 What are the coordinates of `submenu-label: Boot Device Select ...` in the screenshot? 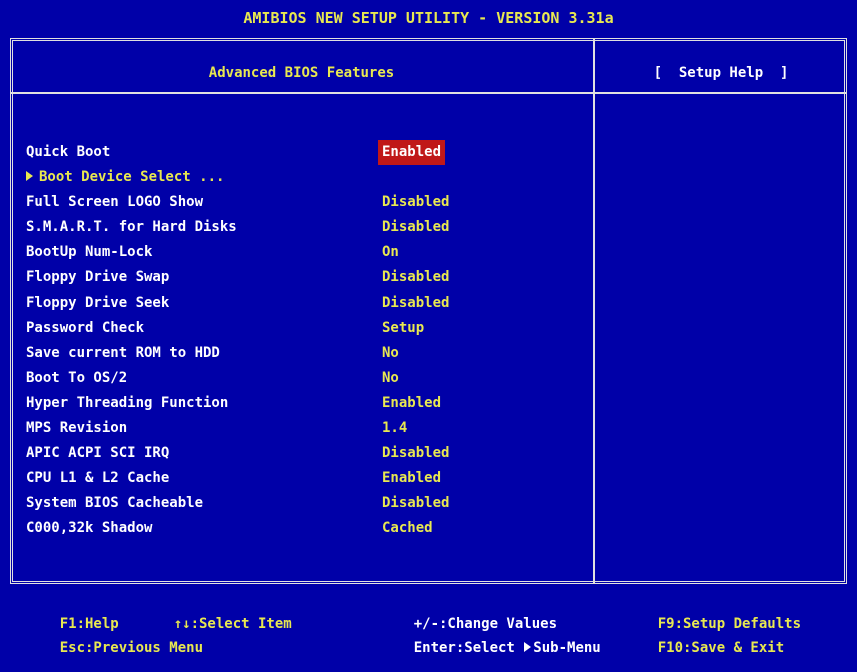 It's located at (132, 177).